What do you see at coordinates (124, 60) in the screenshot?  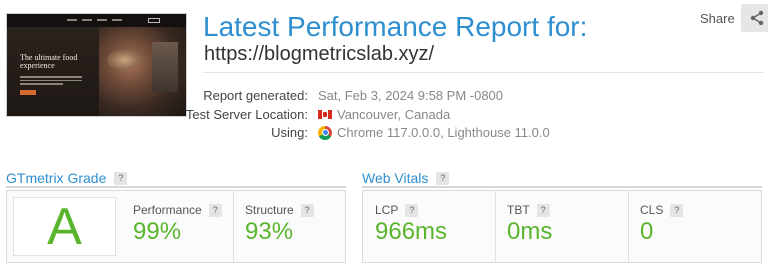 I see `thumbnail-lamp` at bounding box center [124, 60].